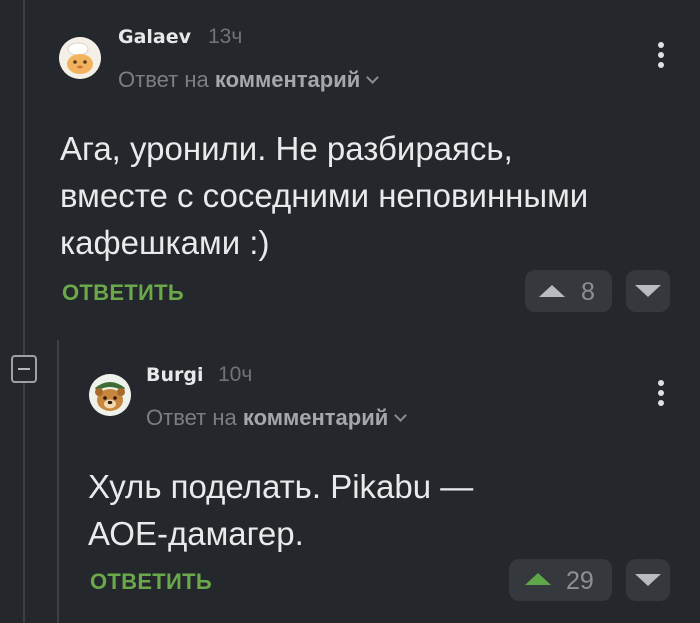  I want to click on thread-line-root, so click(24, 177).